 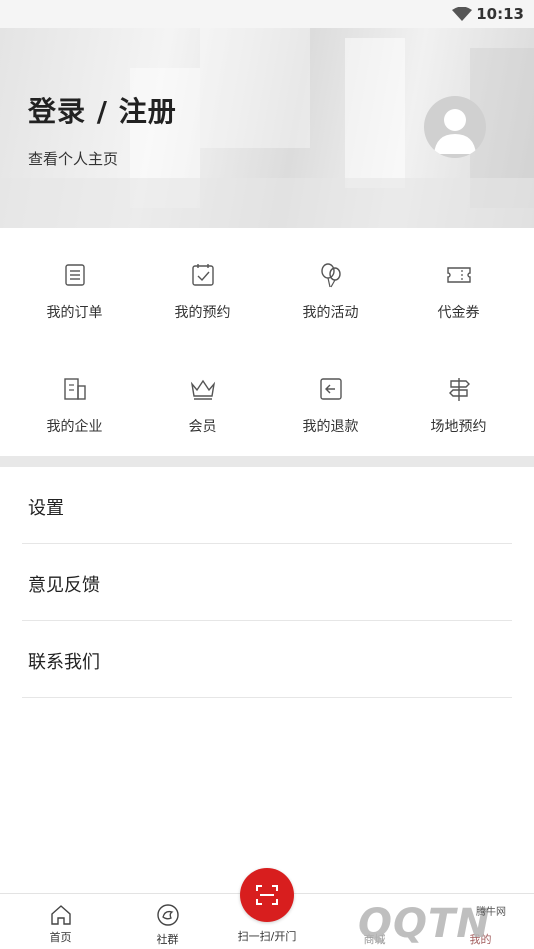 I want to click on grid-item-activities: 我的活动, so click(x=330, y=286).